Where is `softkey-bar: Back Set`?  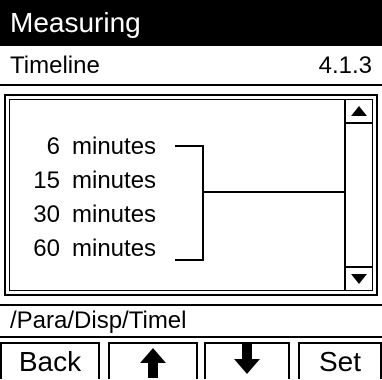 softkey-bar: Back Set is located at coordinates (191, 358).